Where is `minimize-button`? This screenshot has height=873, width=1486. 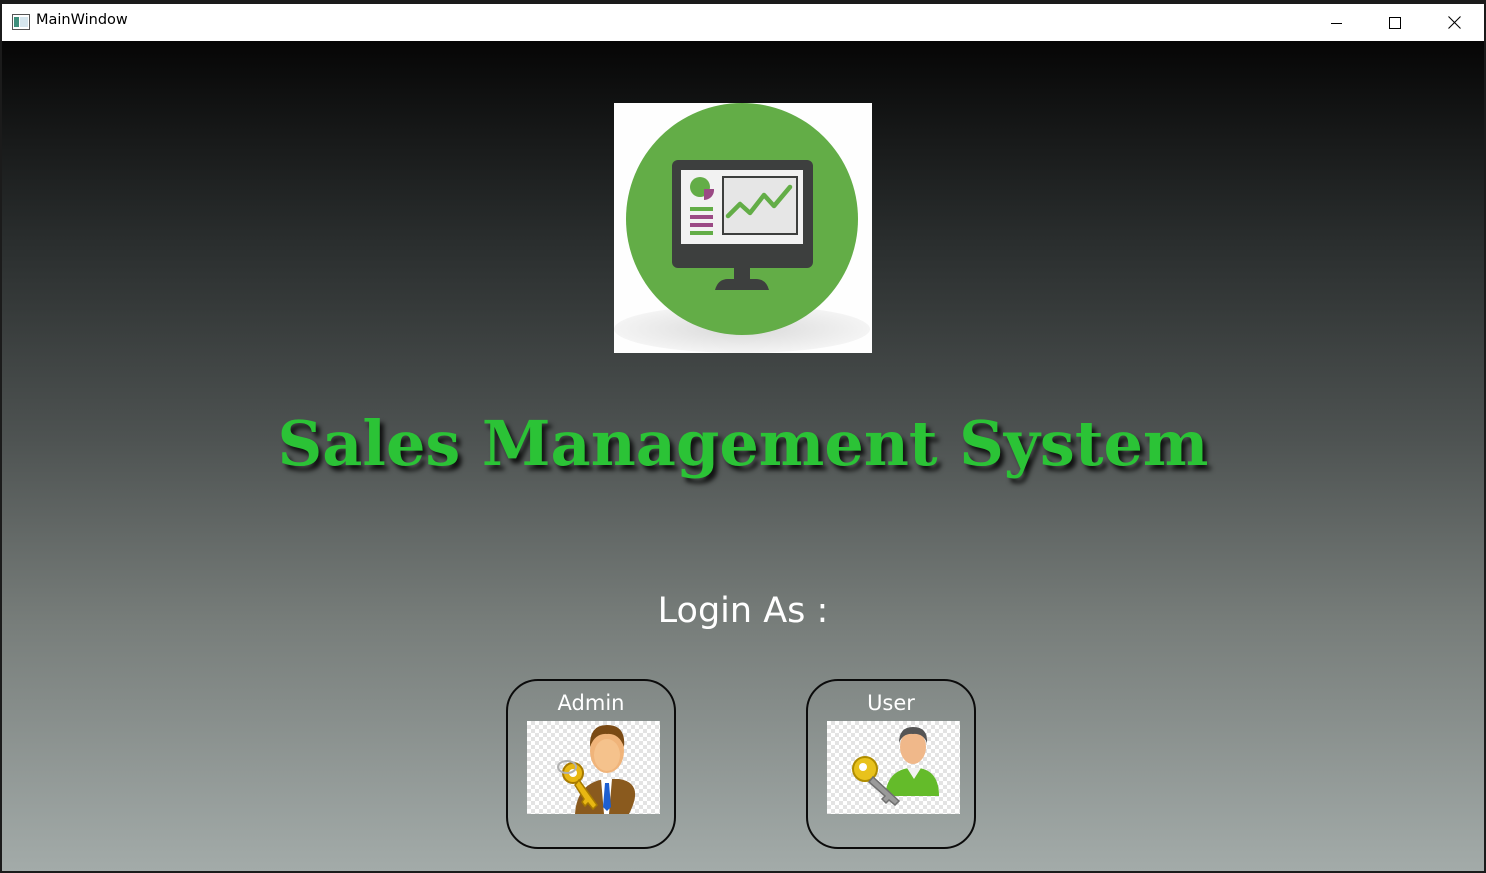 minimize-button is located at coordinates (1337, 22).